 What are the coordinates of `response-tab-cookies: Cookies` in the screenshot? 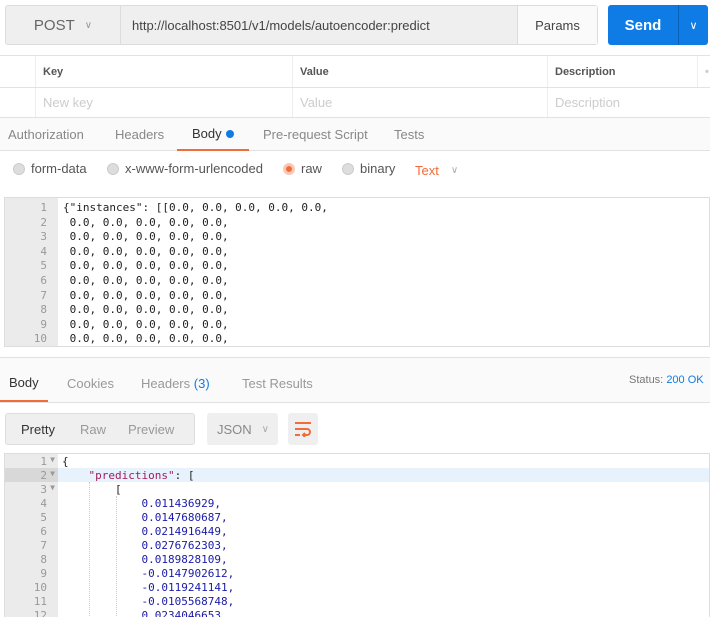 It's located at (90, 383).